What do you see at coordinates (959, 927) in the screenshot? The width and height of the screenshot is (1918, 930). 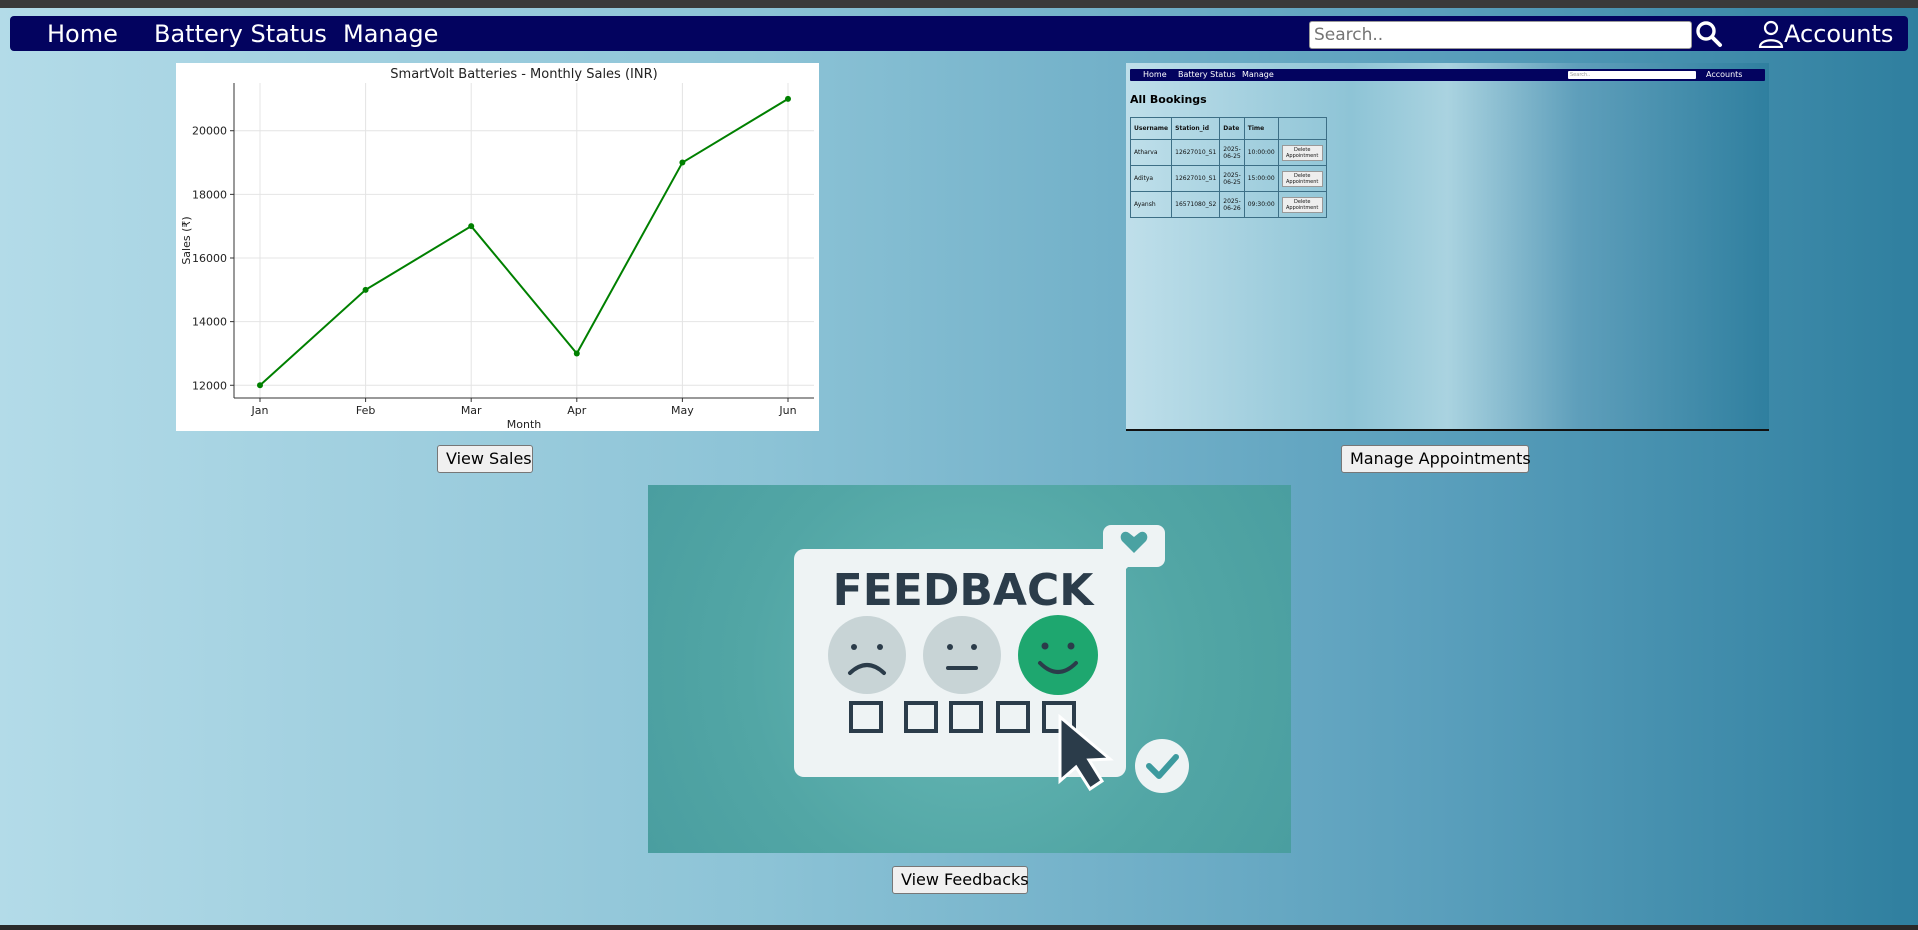 I see `window-bottom-strip` at bounding box center [959, 927].